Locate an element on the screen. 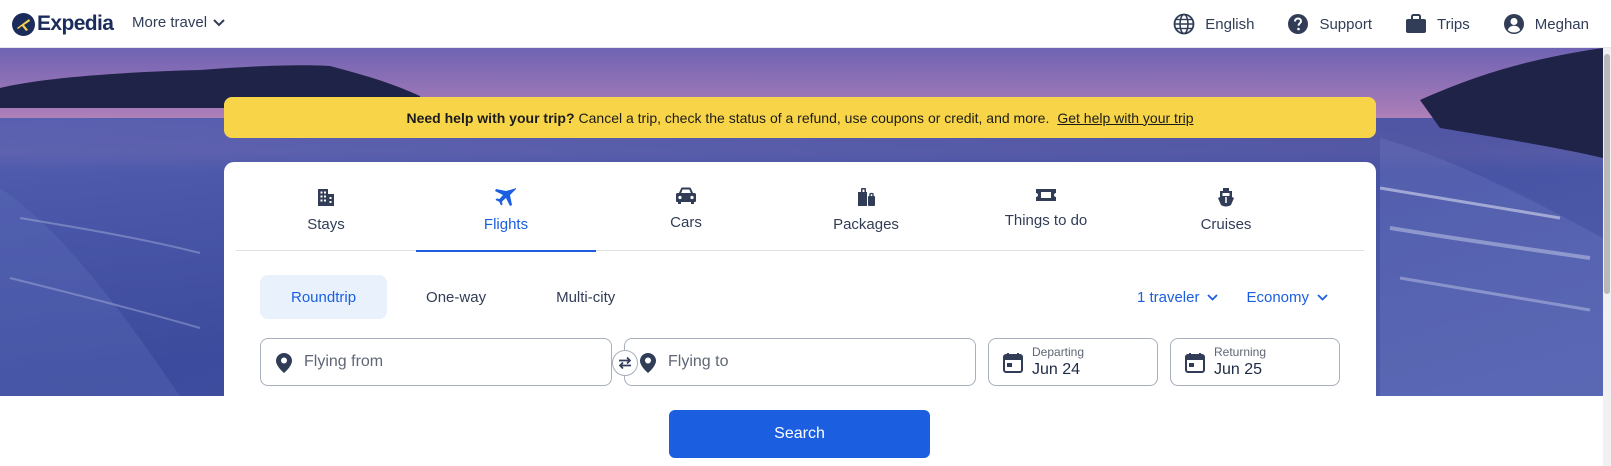 The image size is (1611, 466). account-label: Meghan is located at coordinates (1561, 24).